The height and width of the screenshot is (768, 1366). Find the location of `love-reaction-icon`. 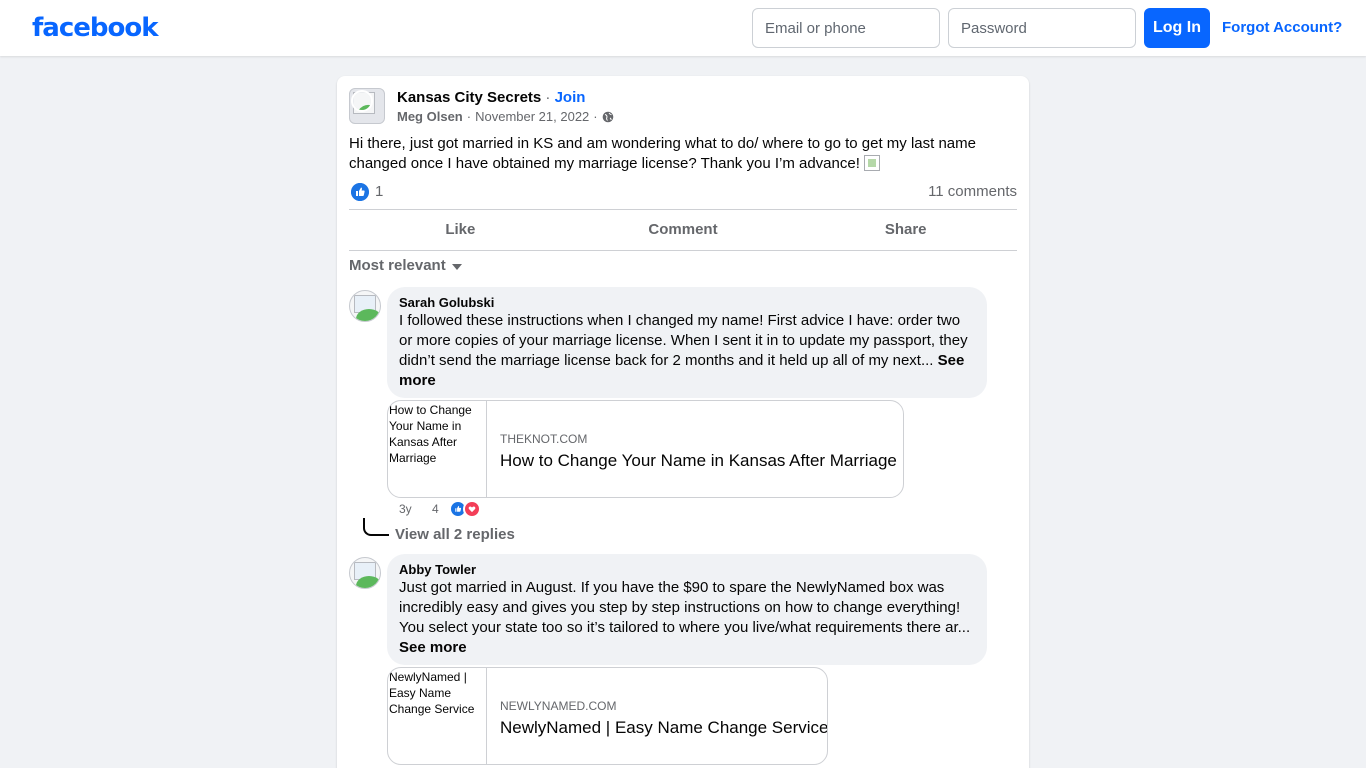

love-reaction-icon is located at coordinates (471, 509).